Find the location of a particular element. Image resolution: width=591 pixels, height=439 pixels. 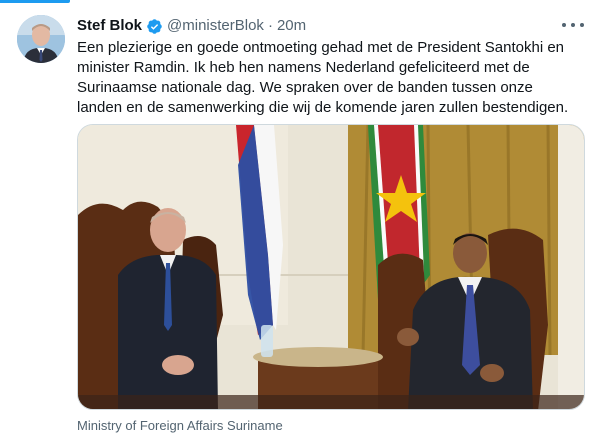

author-name: Stef Blok is located at coordinates (109, 26).